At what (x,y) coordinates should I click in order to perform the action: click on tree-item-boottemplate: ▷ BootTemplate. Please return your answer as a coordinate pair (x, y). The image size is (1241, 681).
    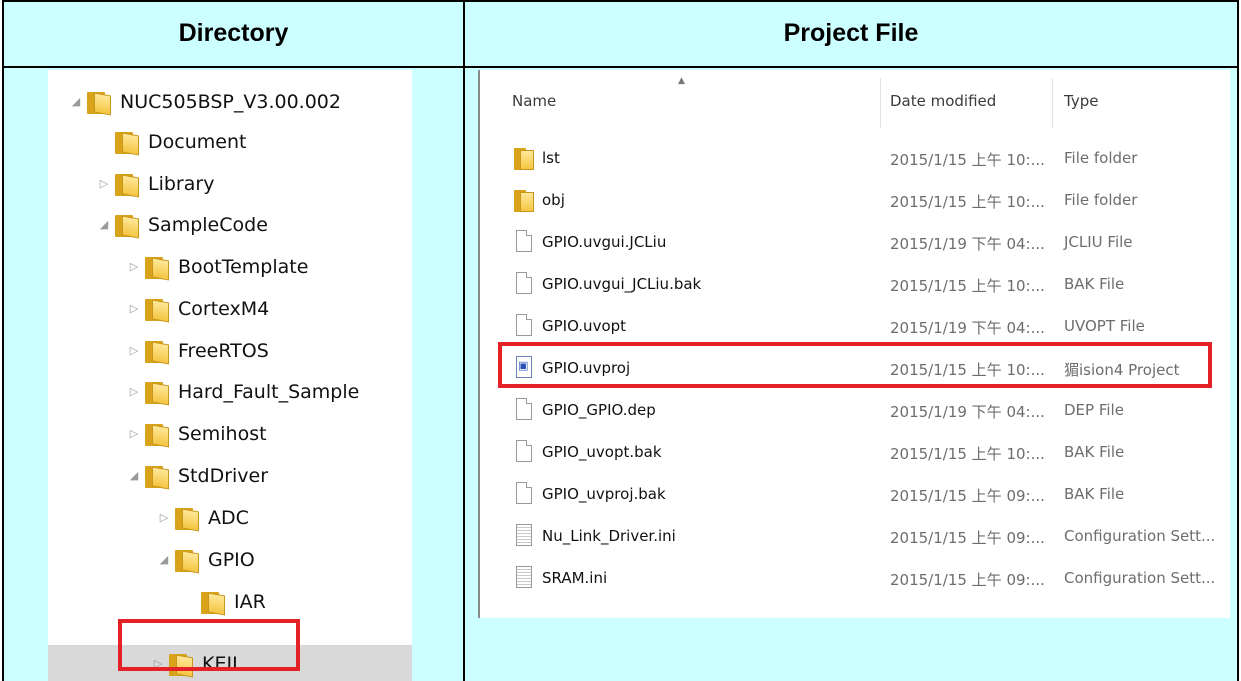
    Looking at the image, I should click on (217, 267).